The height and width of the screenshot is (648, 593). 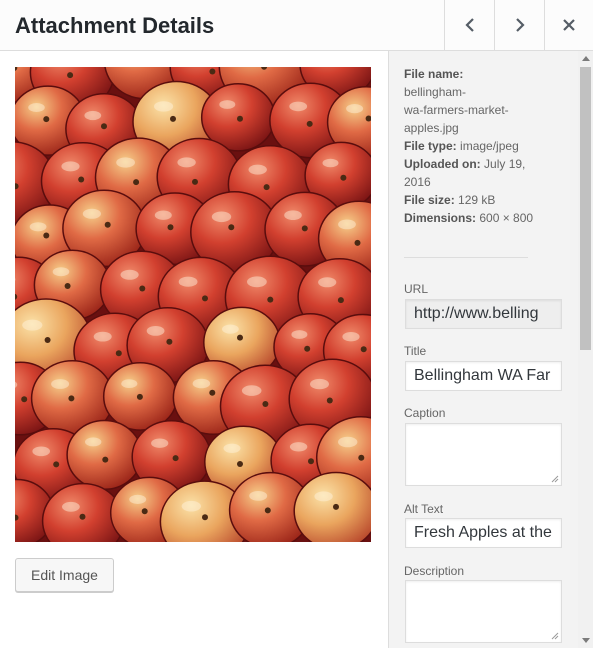 I want to click on file-name-value: bellingham-wa-farmers-market-apples.jpg, so click(x=456, y=110).